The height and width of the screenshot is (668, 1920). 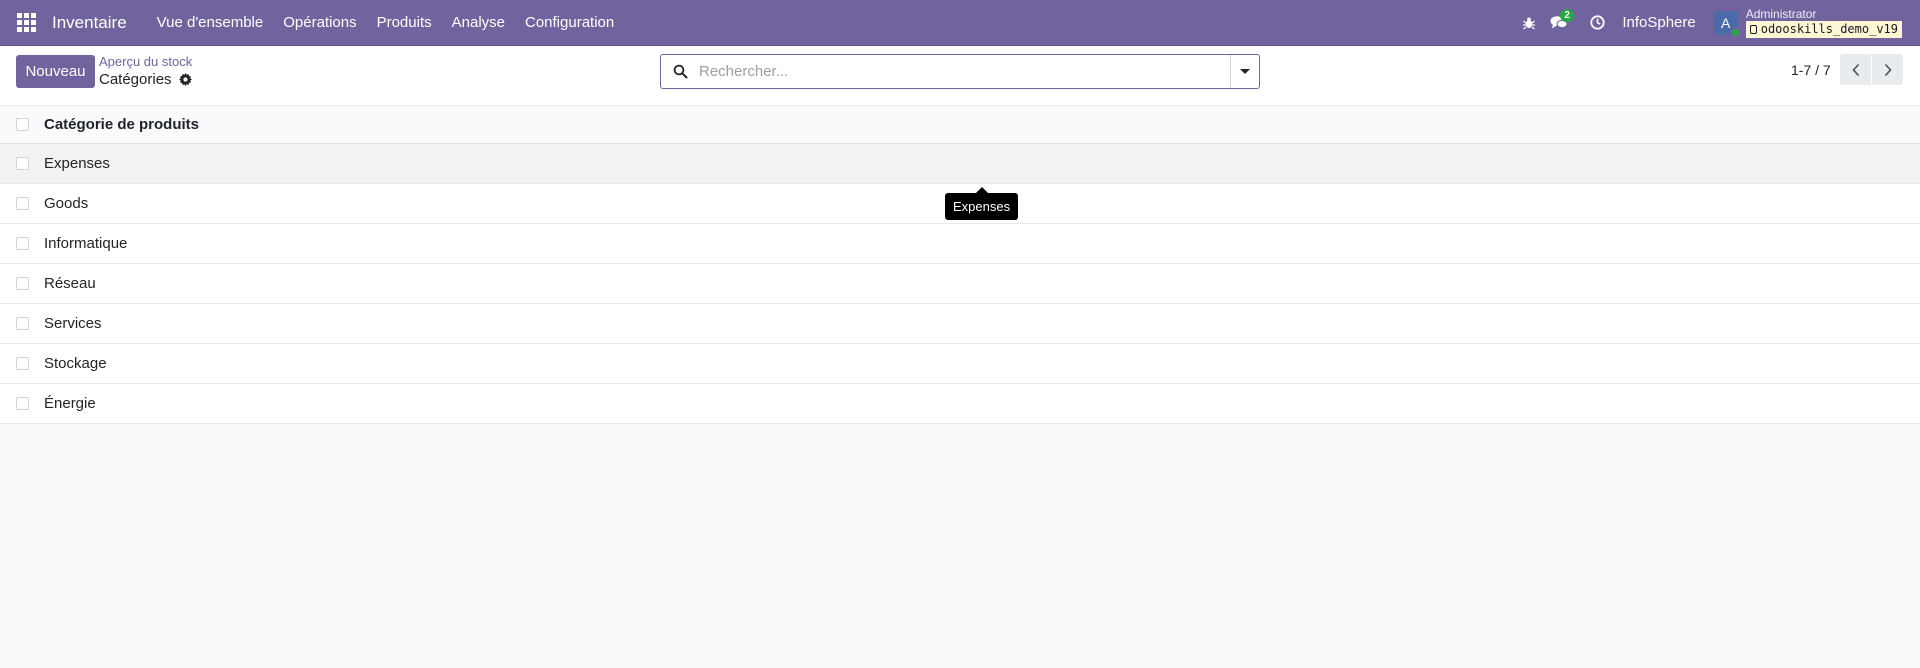 I want to click on apps-grid-icon, so click(x=26, y=23).